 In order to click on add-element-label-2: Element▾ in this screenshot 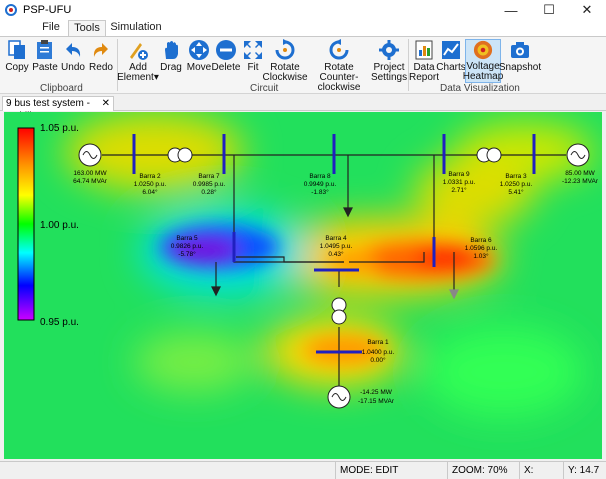, I will do `click(138, 77)`.